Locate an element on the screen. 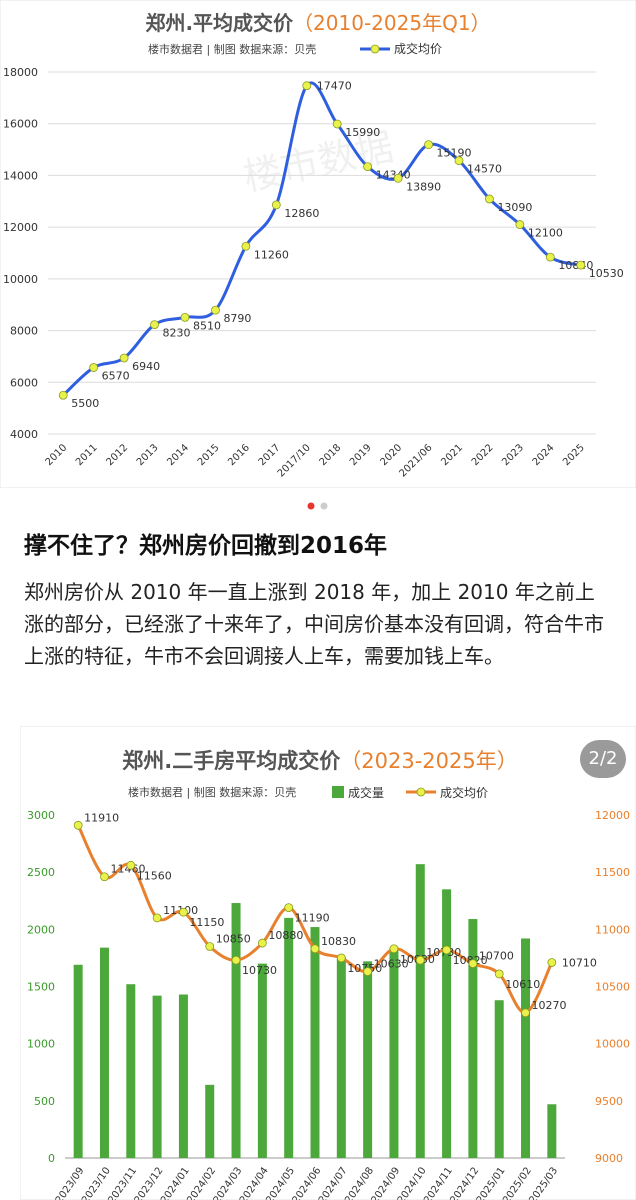  data-label: 10270 is located at coordinates (549, 1005).